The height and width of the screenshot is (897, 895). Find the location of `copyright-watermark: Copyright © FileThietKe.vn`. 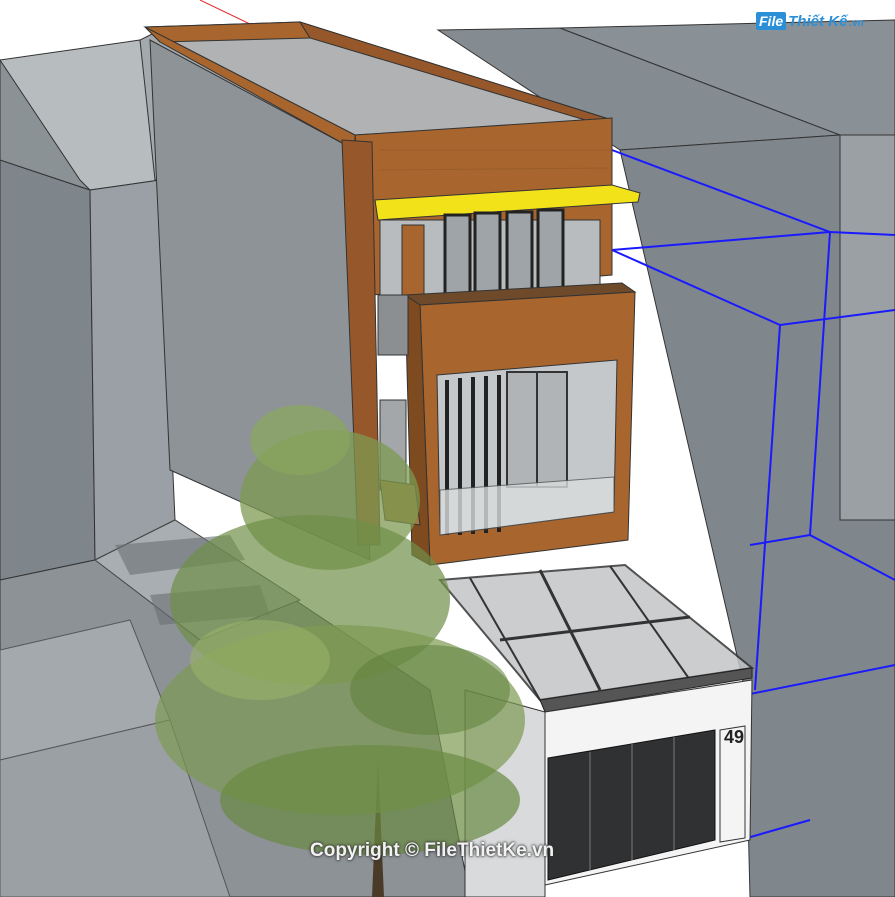

copyright-watermark: Copyright © FileThietKe.vn is located at coordinates (432, 850).